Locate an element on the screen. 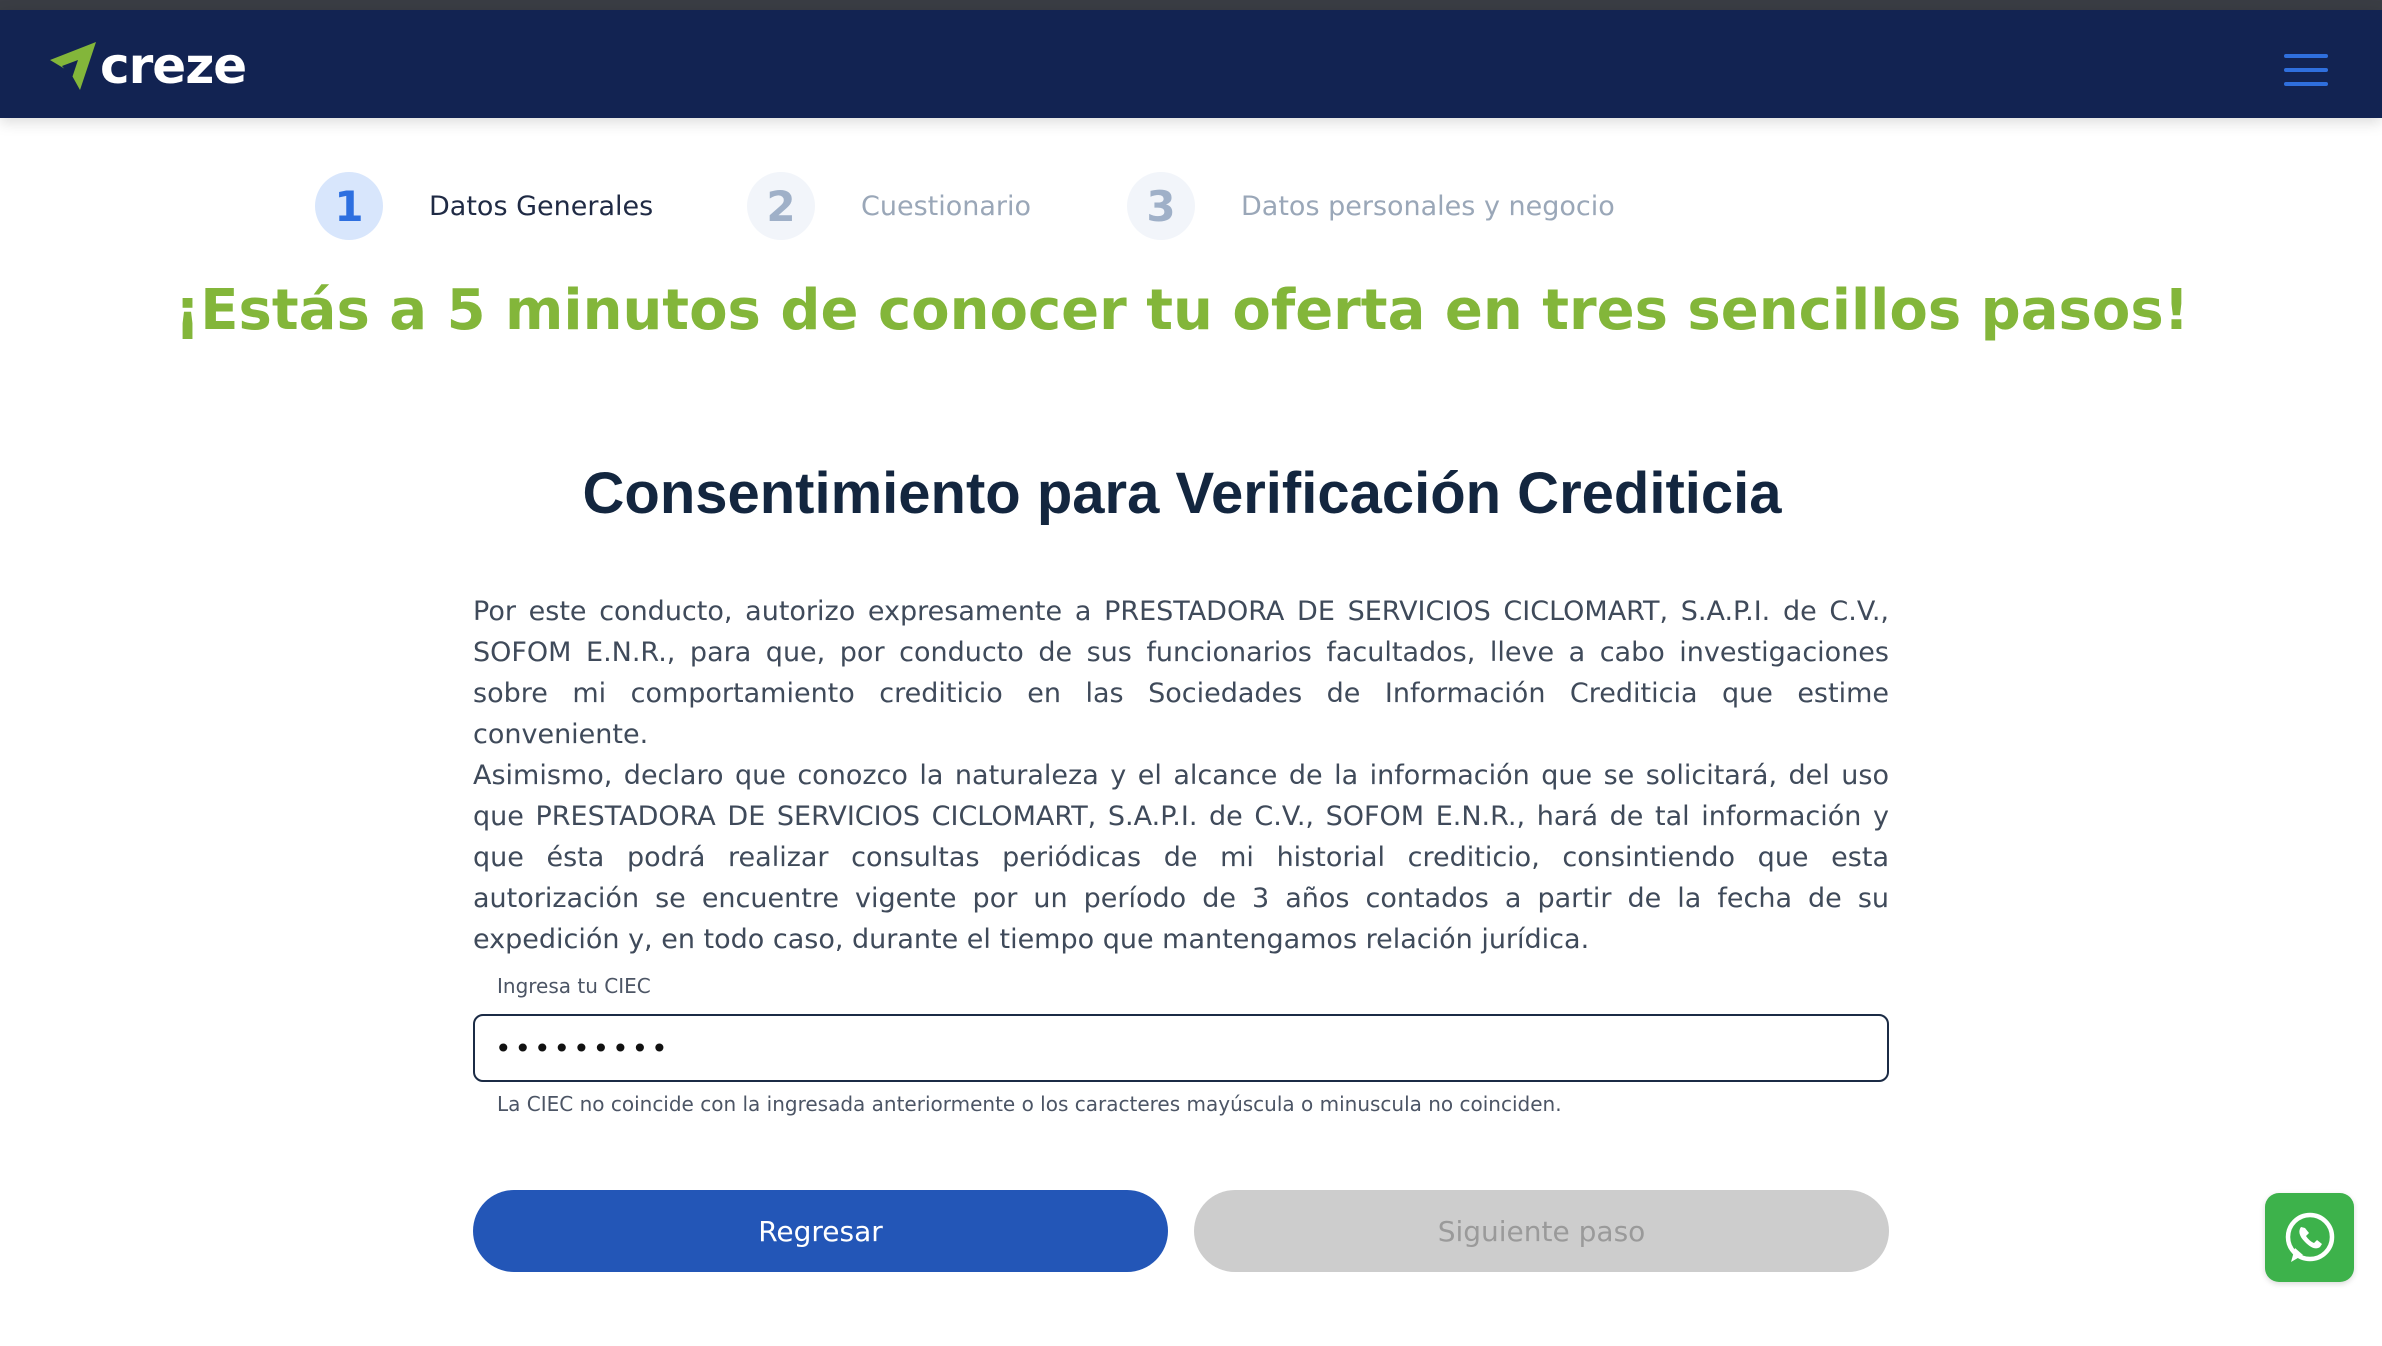 The width and height of the screenshot is (2382, 1346). top-strip is located at coordinates (1191, 5).